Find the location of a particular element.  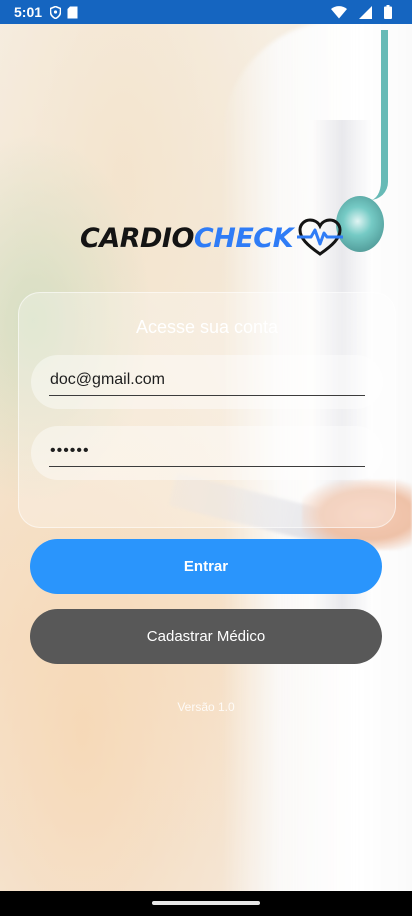

login-button: Entrar is located at coordinates (206, 566).